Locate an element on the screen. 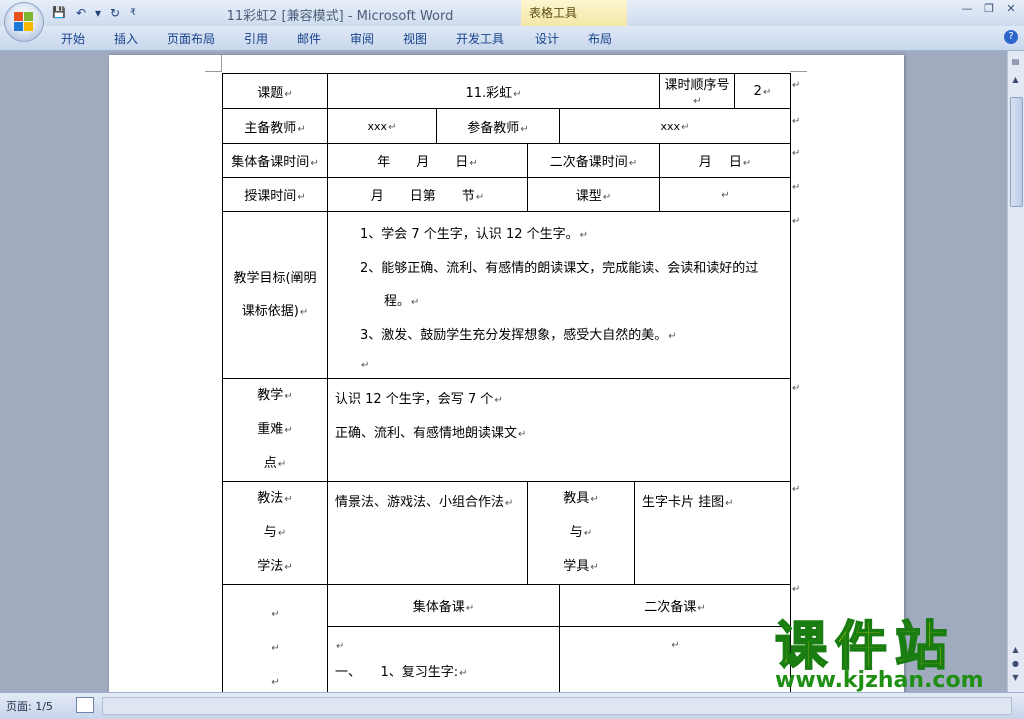  table-cell: 参备教师↵ is located at coordinates (498, 126).